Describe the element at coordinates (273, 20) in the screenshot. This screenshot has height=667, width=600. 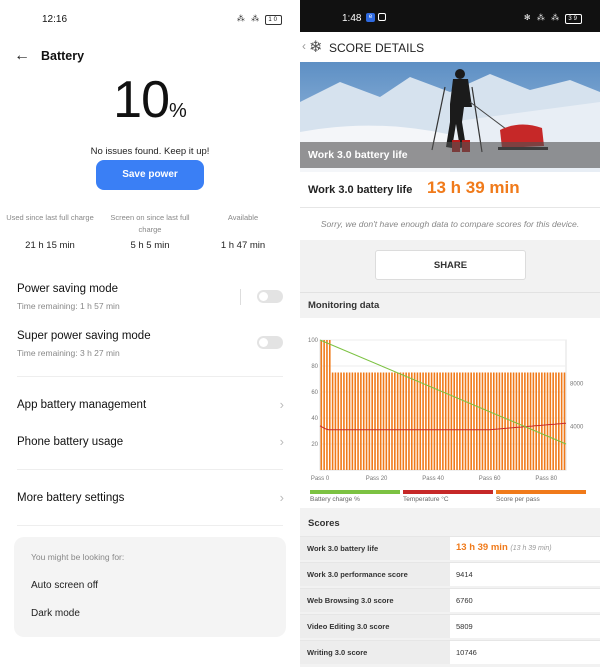
I see `battery-icon: 10` at that location.